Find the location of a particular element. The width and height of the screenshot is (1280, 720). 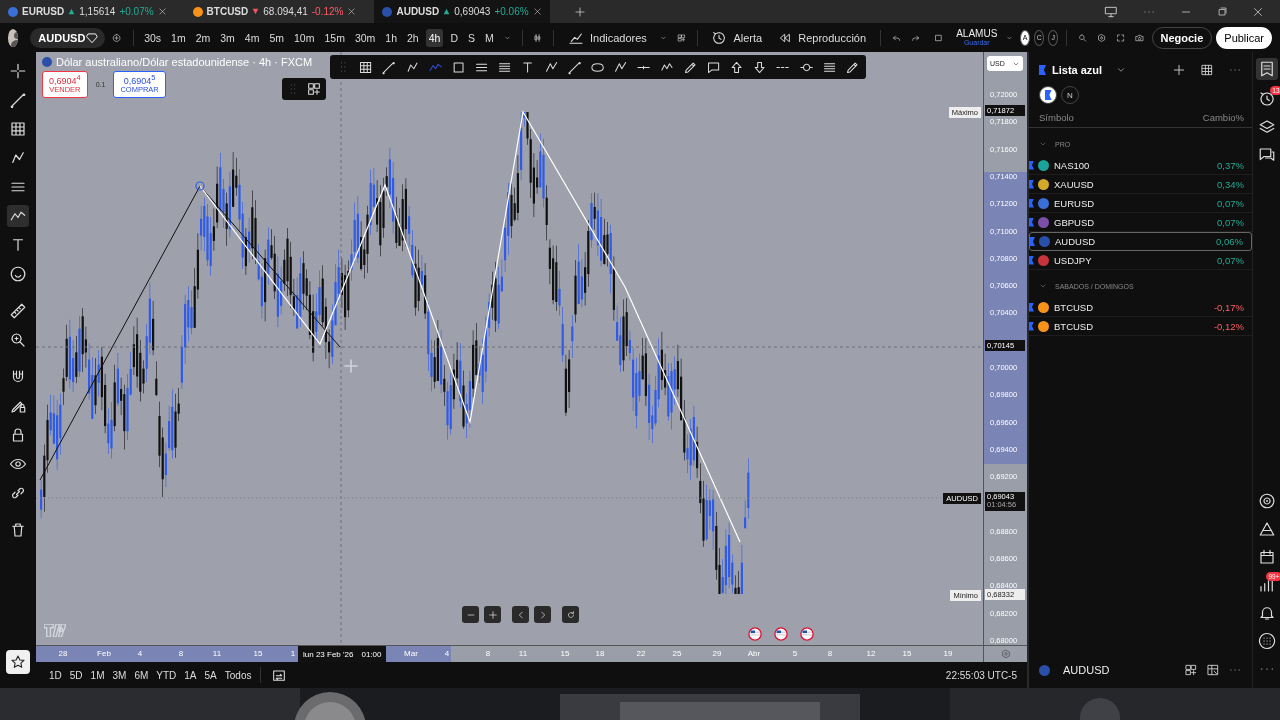

apps-icon is located at coordinates (1266, 641).